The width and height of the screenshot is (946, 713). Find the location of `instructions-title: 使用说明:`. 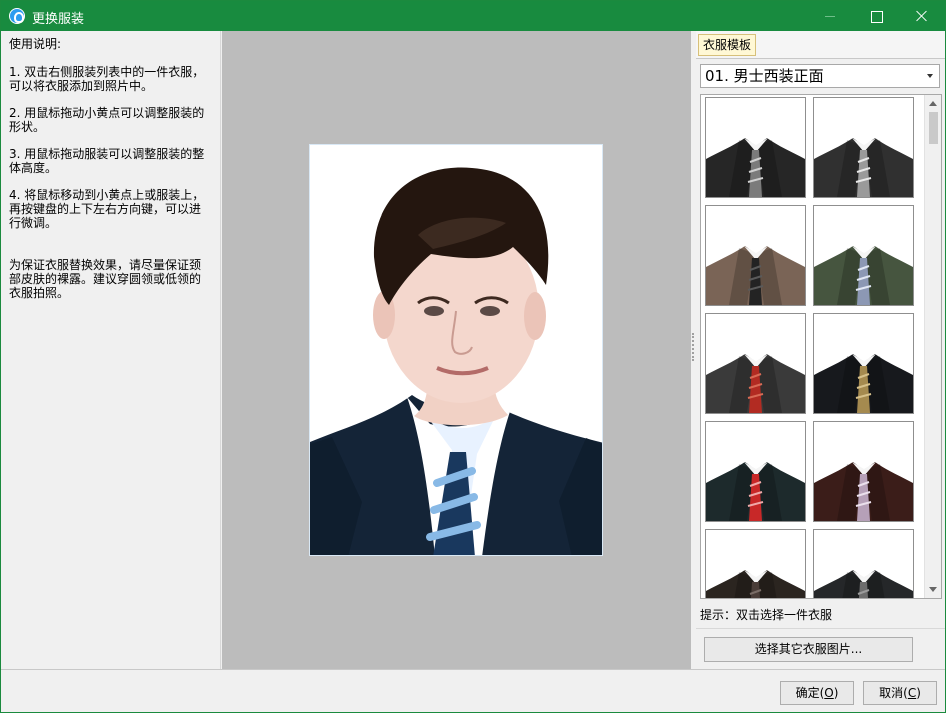

instructions-title: 使用说明: is located at coordinates (110, 44).